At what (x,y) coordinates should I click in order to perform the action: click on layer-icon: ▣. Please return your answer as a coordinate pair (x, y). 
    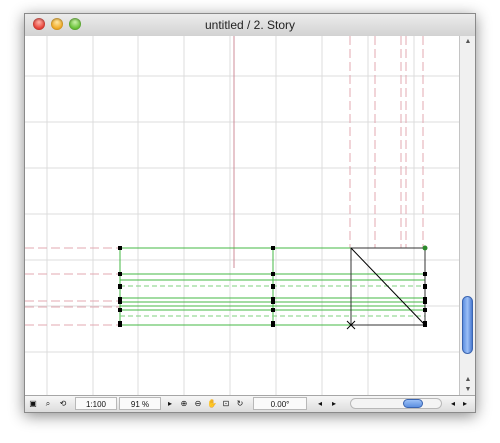
    Looking at the image, I should click on (33, 403).